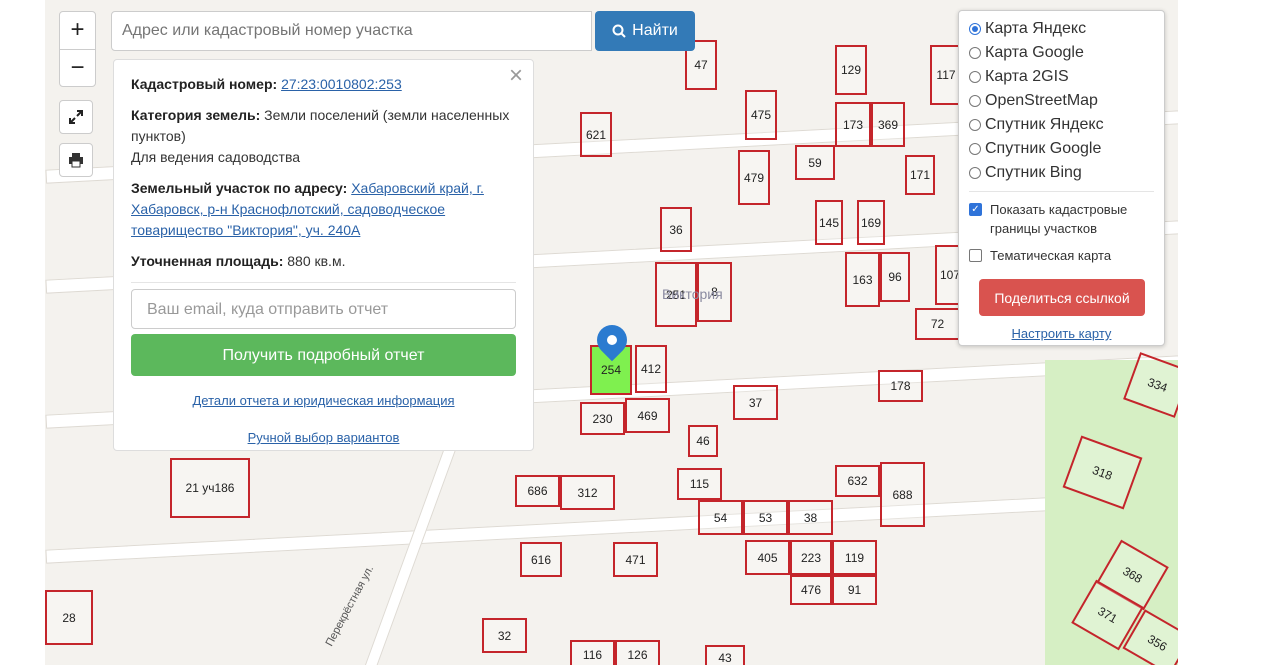  I want to click on show-boundaries-checkbox: ✓ Показать кадастровые границы участков, so click(1061, 219).